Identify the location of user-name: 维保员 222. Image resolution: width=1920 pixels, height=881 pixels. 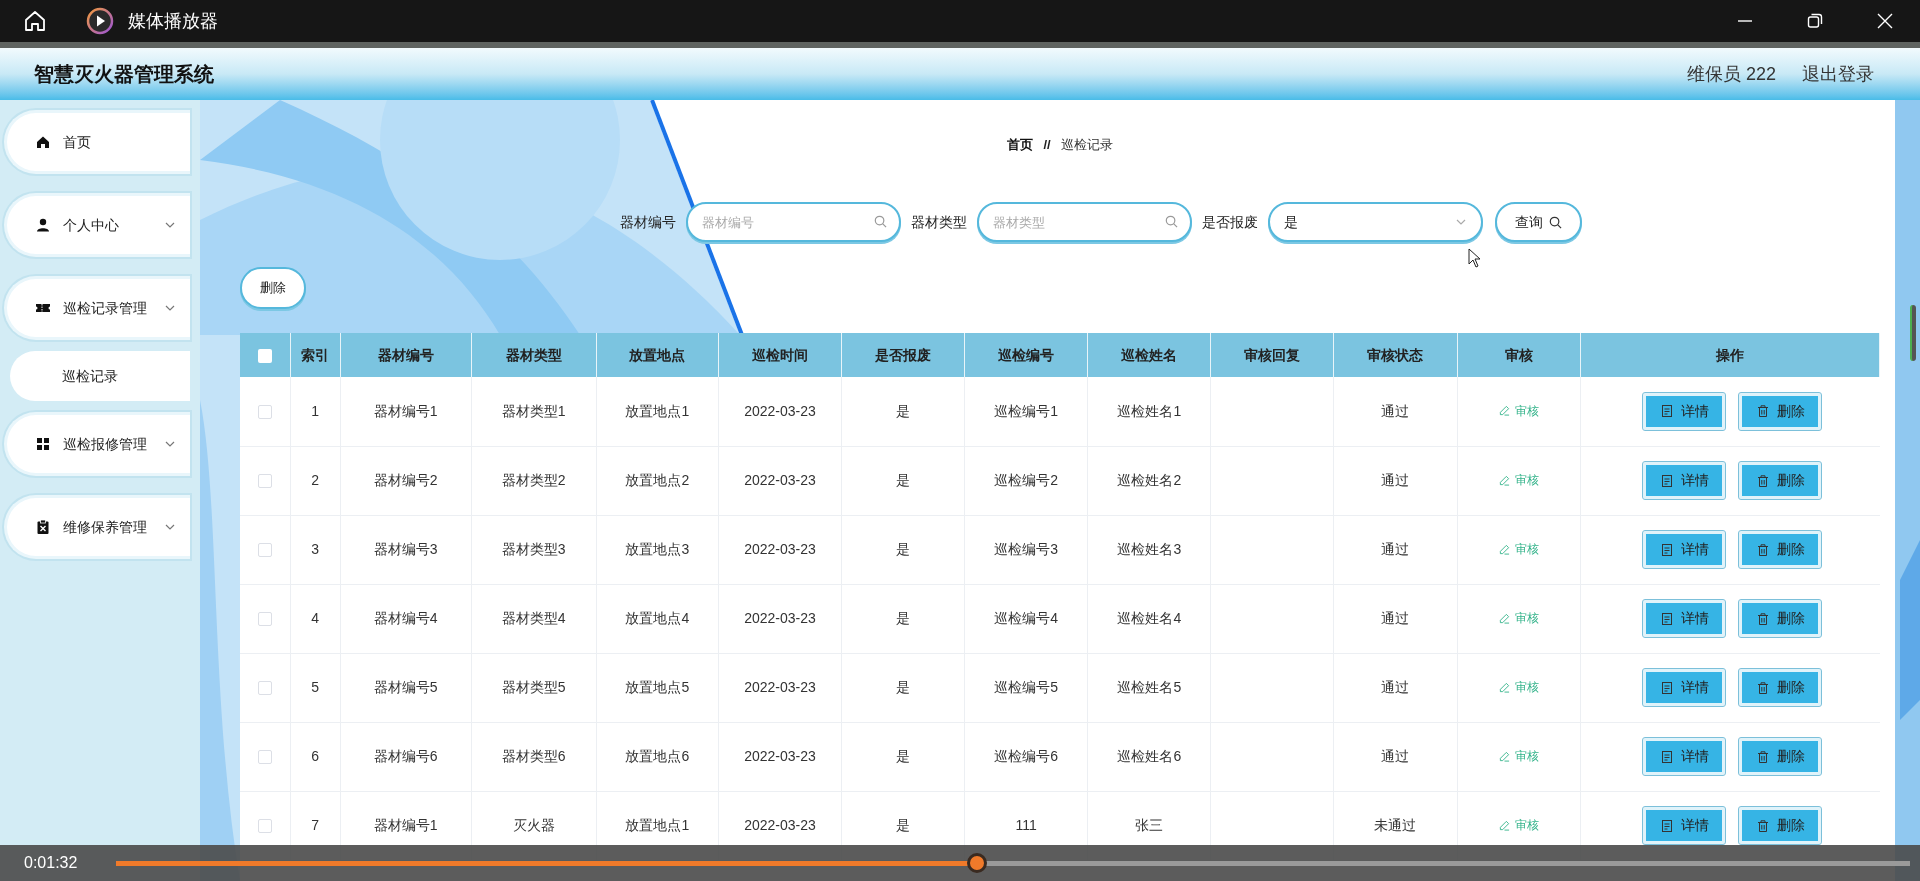
(1731, 74).